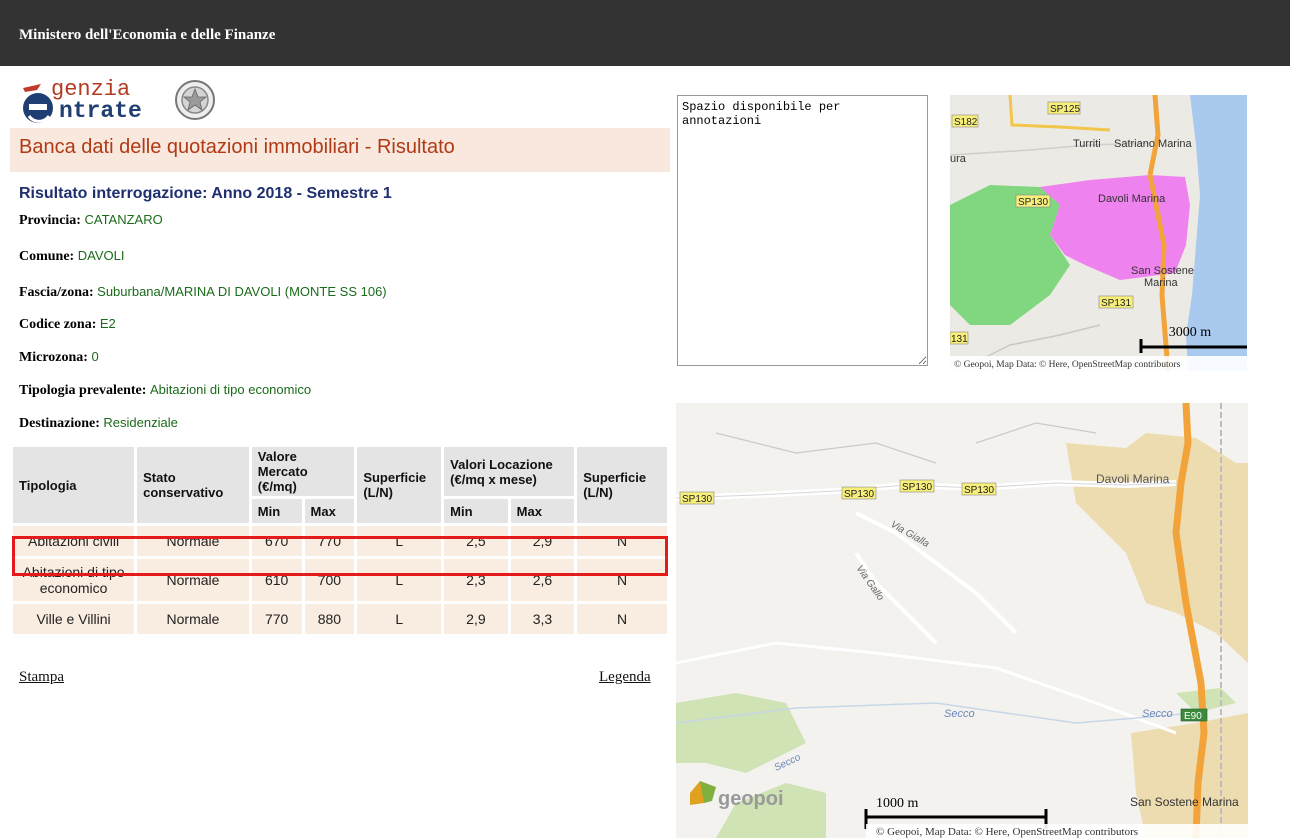 The image size is (1290, 838). What do you see at coordinates (958, 159) in the screenshot?
I see `map-label: ura` at bounding box center [958, 159].